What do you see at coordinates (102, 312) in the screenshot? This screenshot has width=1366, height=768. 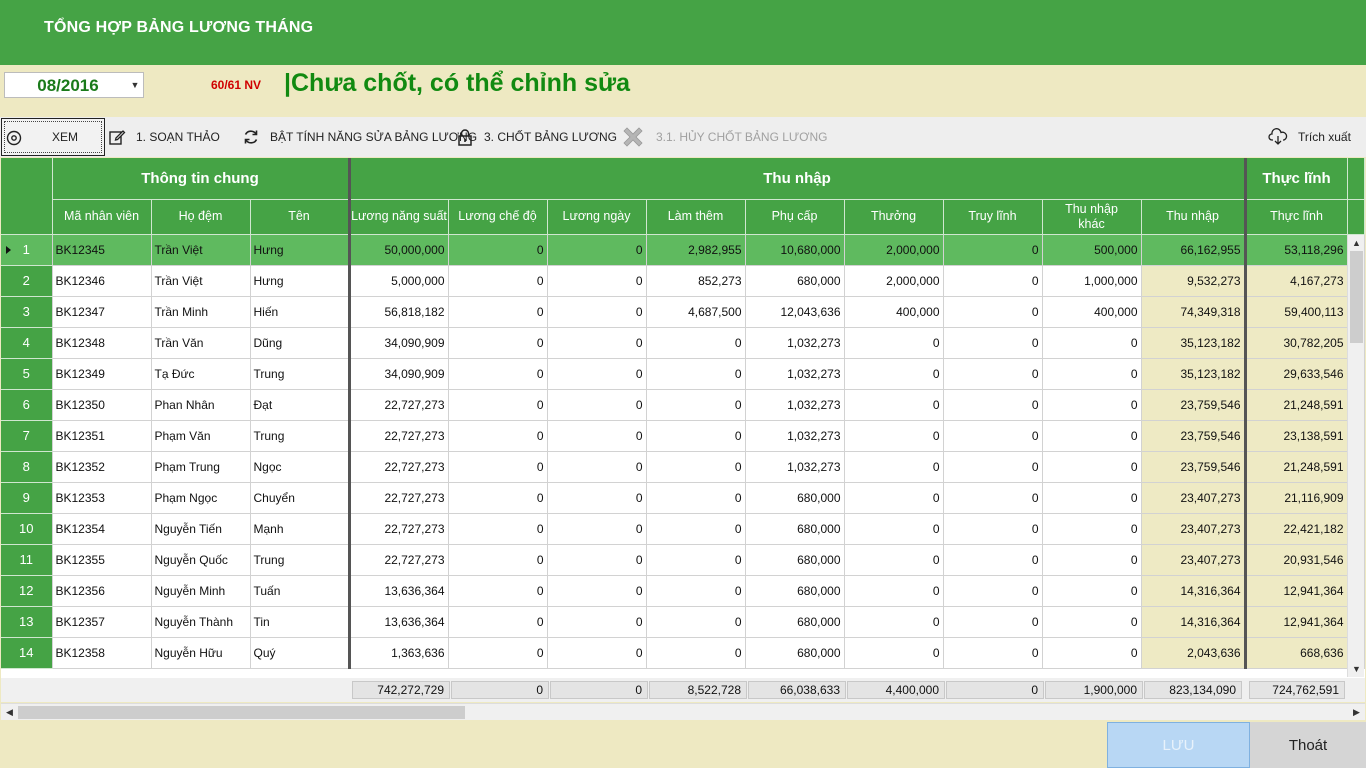 I see `cell-emp-id: BK12347` at bounding box center [102, 312].